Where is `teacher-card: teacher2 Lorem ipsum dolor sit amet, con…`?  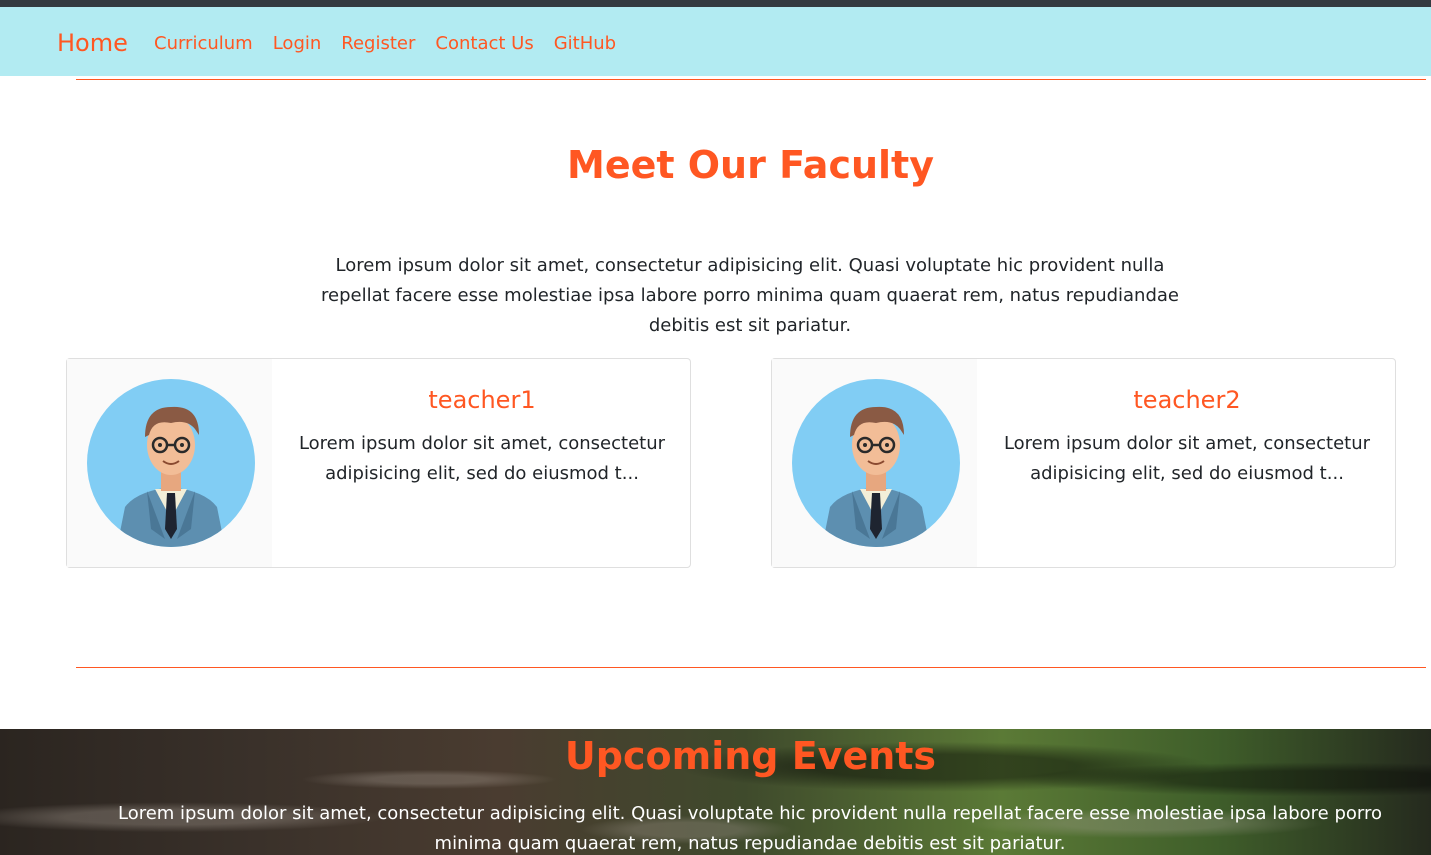 teacher-card: teacher2 Lorem ipsum dolor sit amet, con… is located at coordinates (1083, 463).